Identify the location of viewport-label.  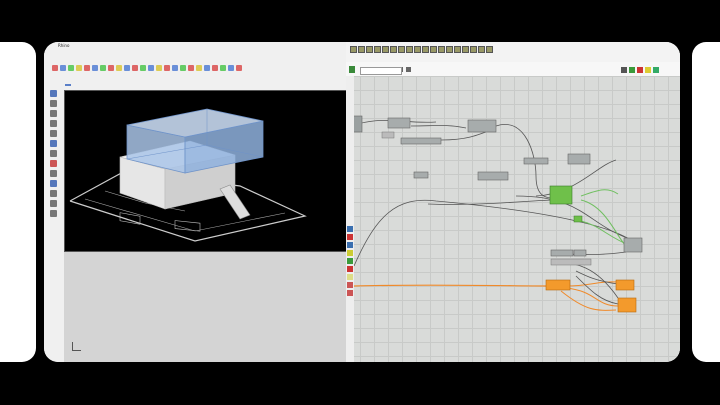
(68, 85).